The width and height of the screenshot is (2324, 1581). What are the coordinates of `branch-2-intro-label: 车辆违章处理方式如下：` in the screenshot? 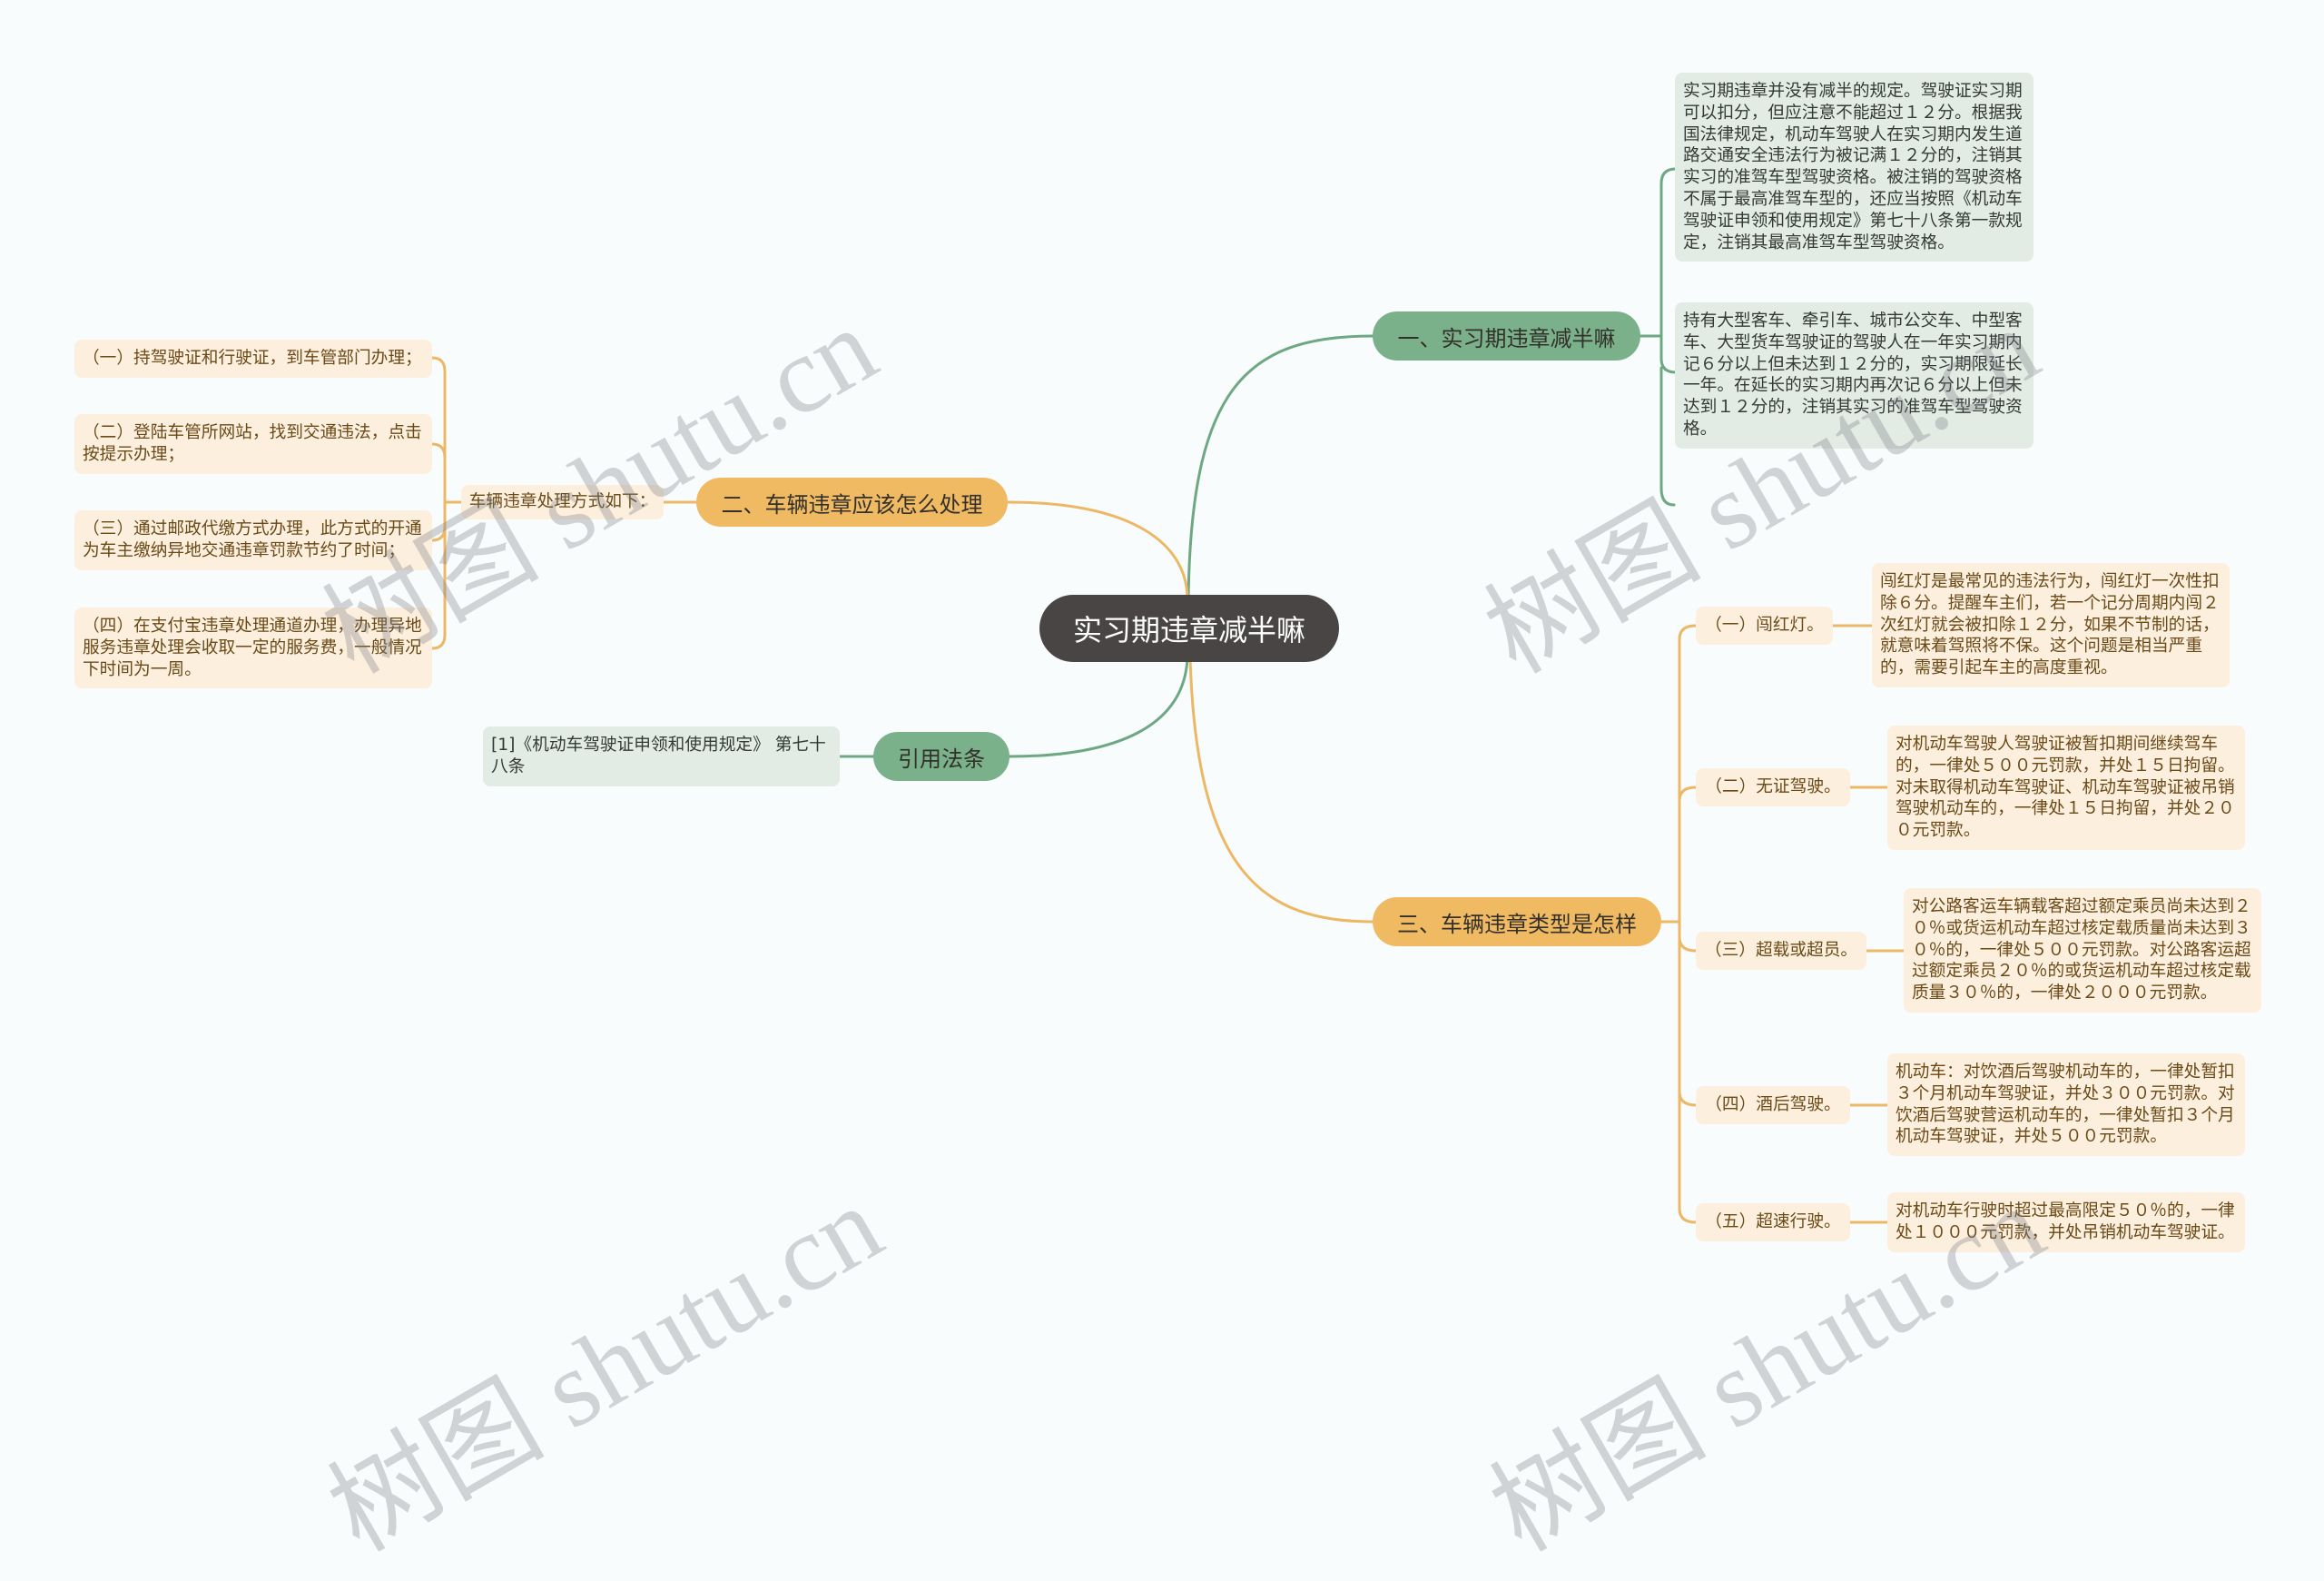 It's located at (562, 501).